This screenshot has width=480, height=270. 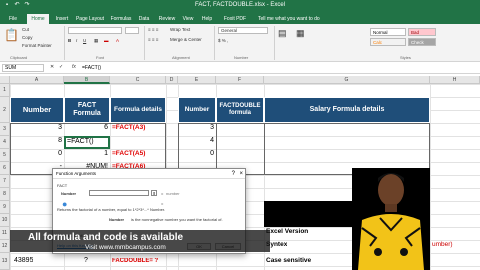 What do you see at coordinates (138, 110) in the screenshot?
I see `table1-header-details: Formula details` at bounding box center [138, 110].